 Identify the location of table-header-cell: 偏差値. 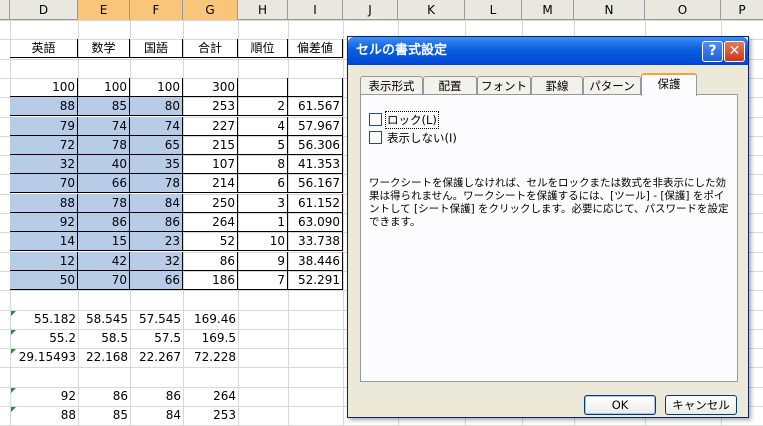
(315, 48).